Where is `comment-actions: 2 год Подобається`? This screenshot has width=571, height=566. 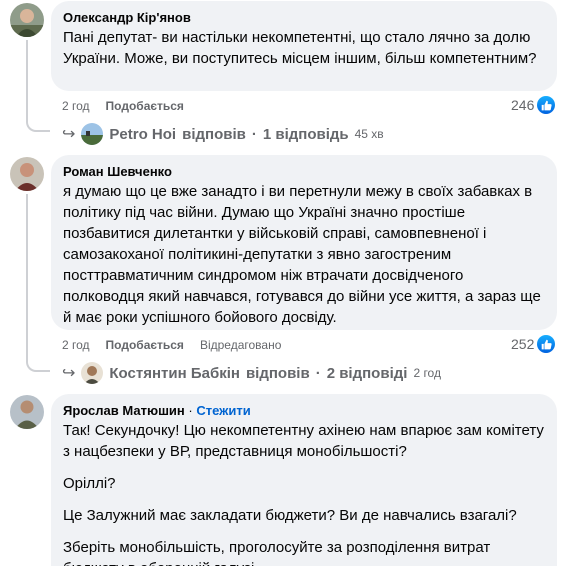 comment-actions: 2 год Подобається is located at coordinates (123, 106).